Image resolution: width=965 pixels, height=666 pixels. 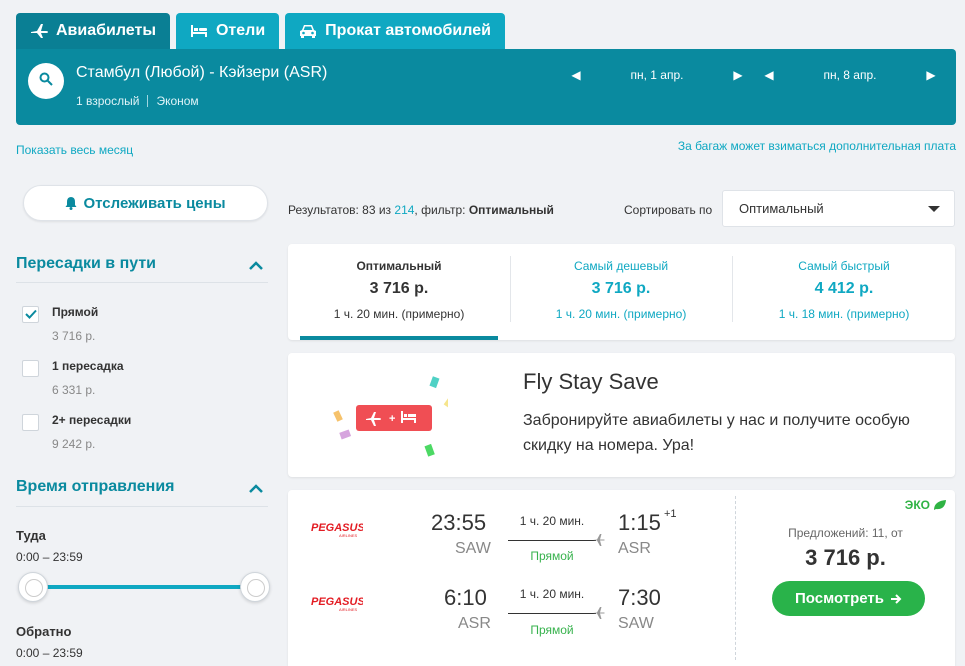 What do you see at coordinates (621, 266) in the screenshot?
I see `summary-title: Самый дешевый` at bounding box center [621, 266].